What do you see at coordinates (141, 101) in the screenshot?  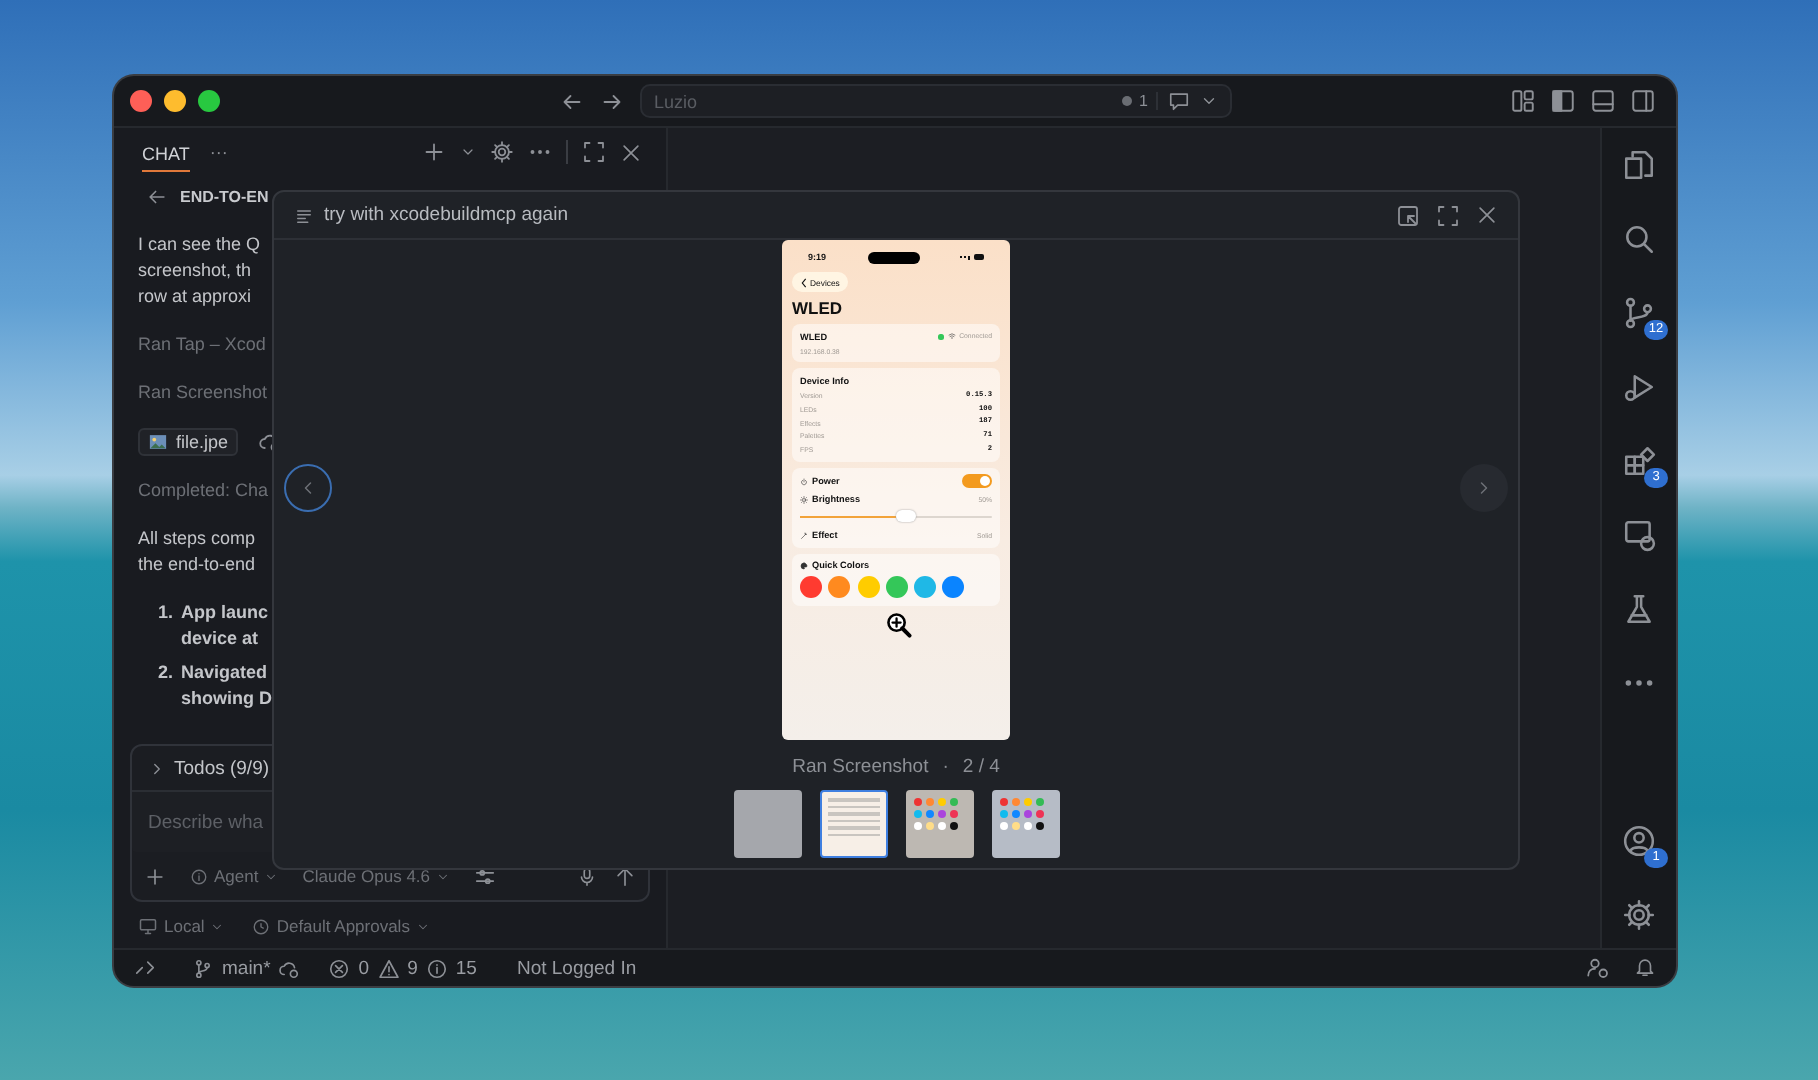 I see `close-window-button` at bounding box center [141, 101].